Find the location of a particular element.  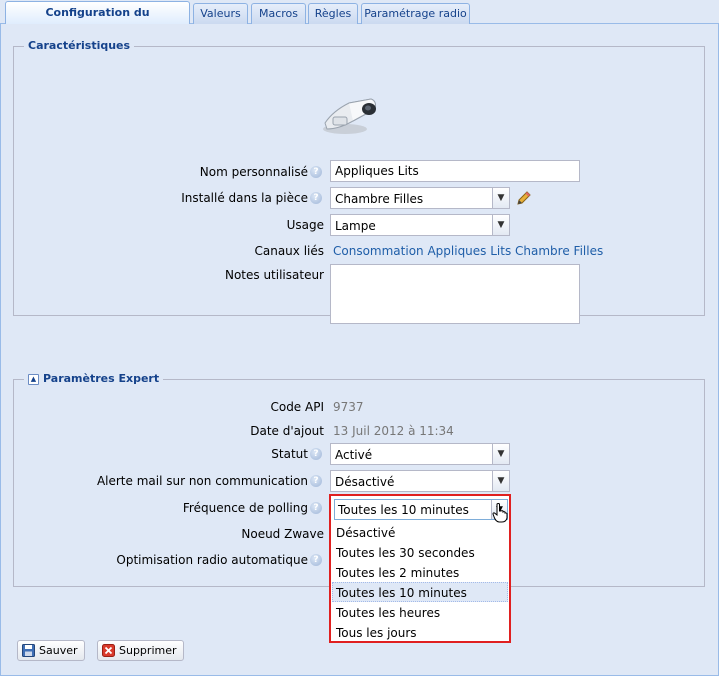

usage-label: Usage is located at coordinates (305, 225).